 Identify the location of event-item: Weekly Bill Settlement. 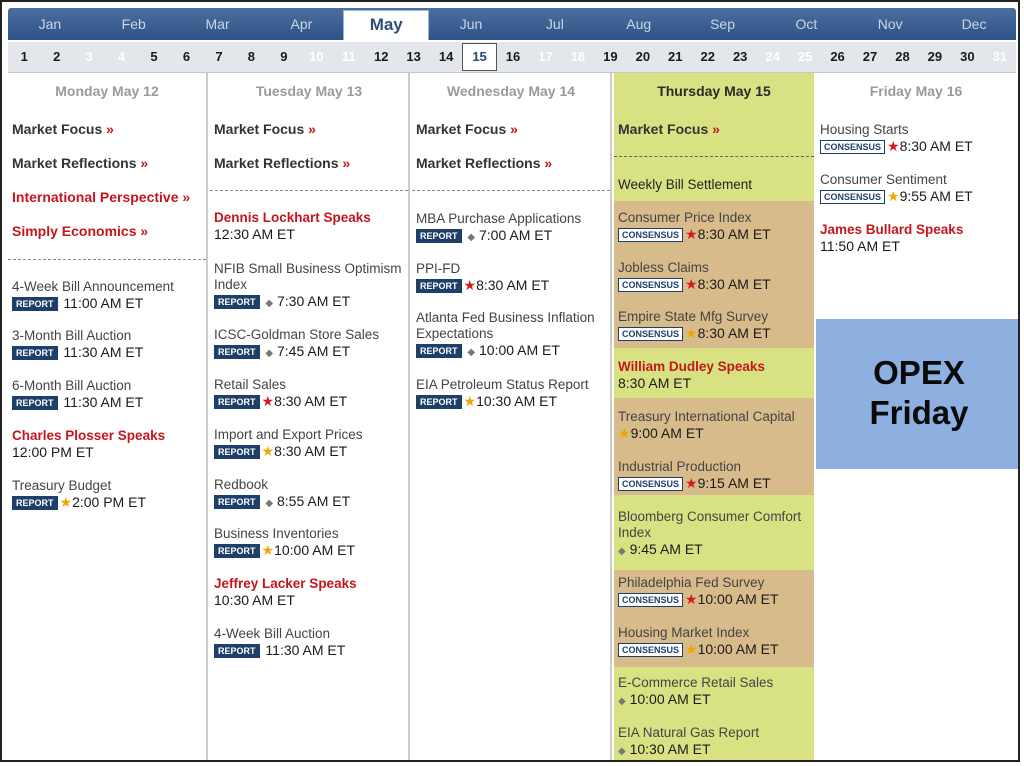
(715, 185).